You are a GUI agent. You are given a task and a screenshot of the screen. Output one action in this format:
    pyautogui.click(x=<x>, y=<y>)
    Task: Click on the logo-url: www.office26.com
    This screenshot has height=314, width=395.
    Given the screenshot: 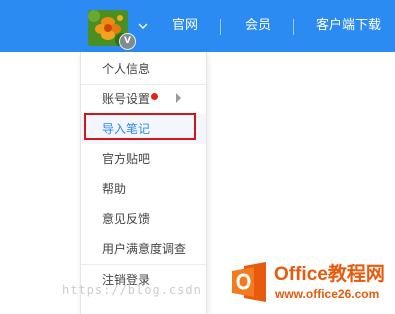 What is the action you would take?
    pyautogui.click(x=327, y=294)
    